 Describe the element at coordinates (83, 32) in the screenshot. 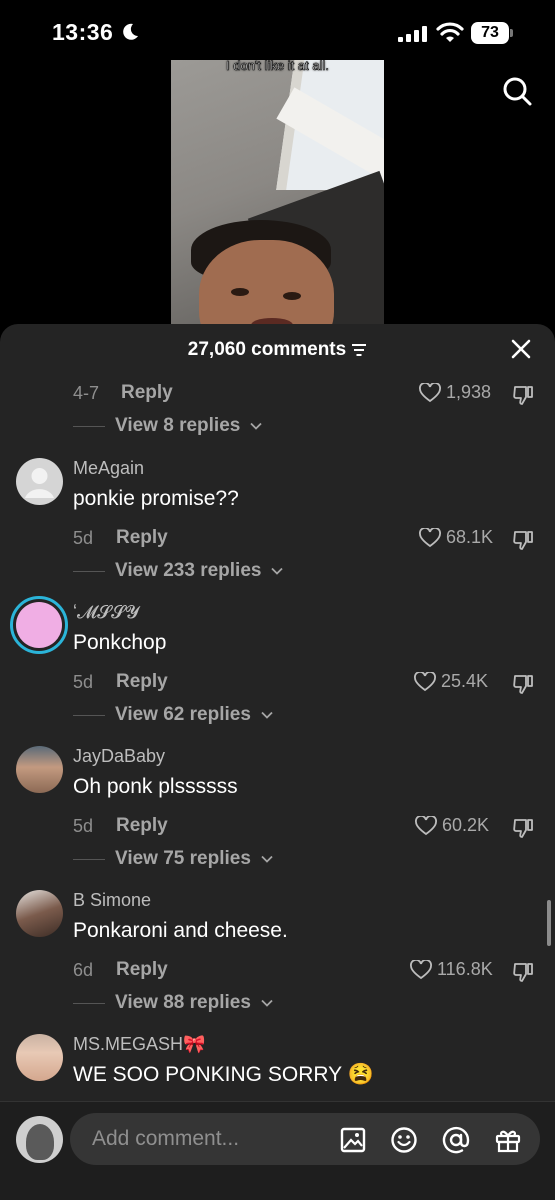

I see `status-time: 13:36` at that location.